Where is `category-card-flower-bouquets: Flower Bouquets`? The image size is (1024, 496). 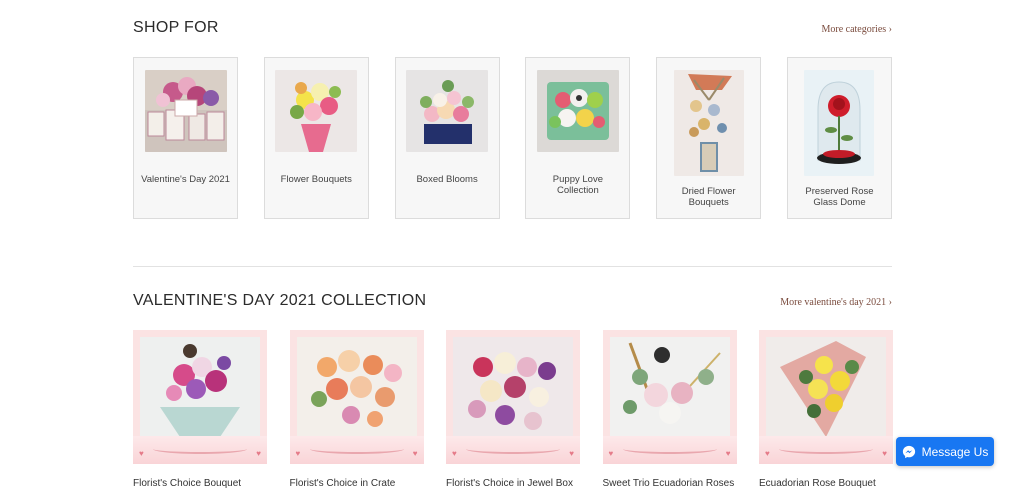
category-card-flower-bouquets: Flower Bouquets is located at coordinates (316, 138).